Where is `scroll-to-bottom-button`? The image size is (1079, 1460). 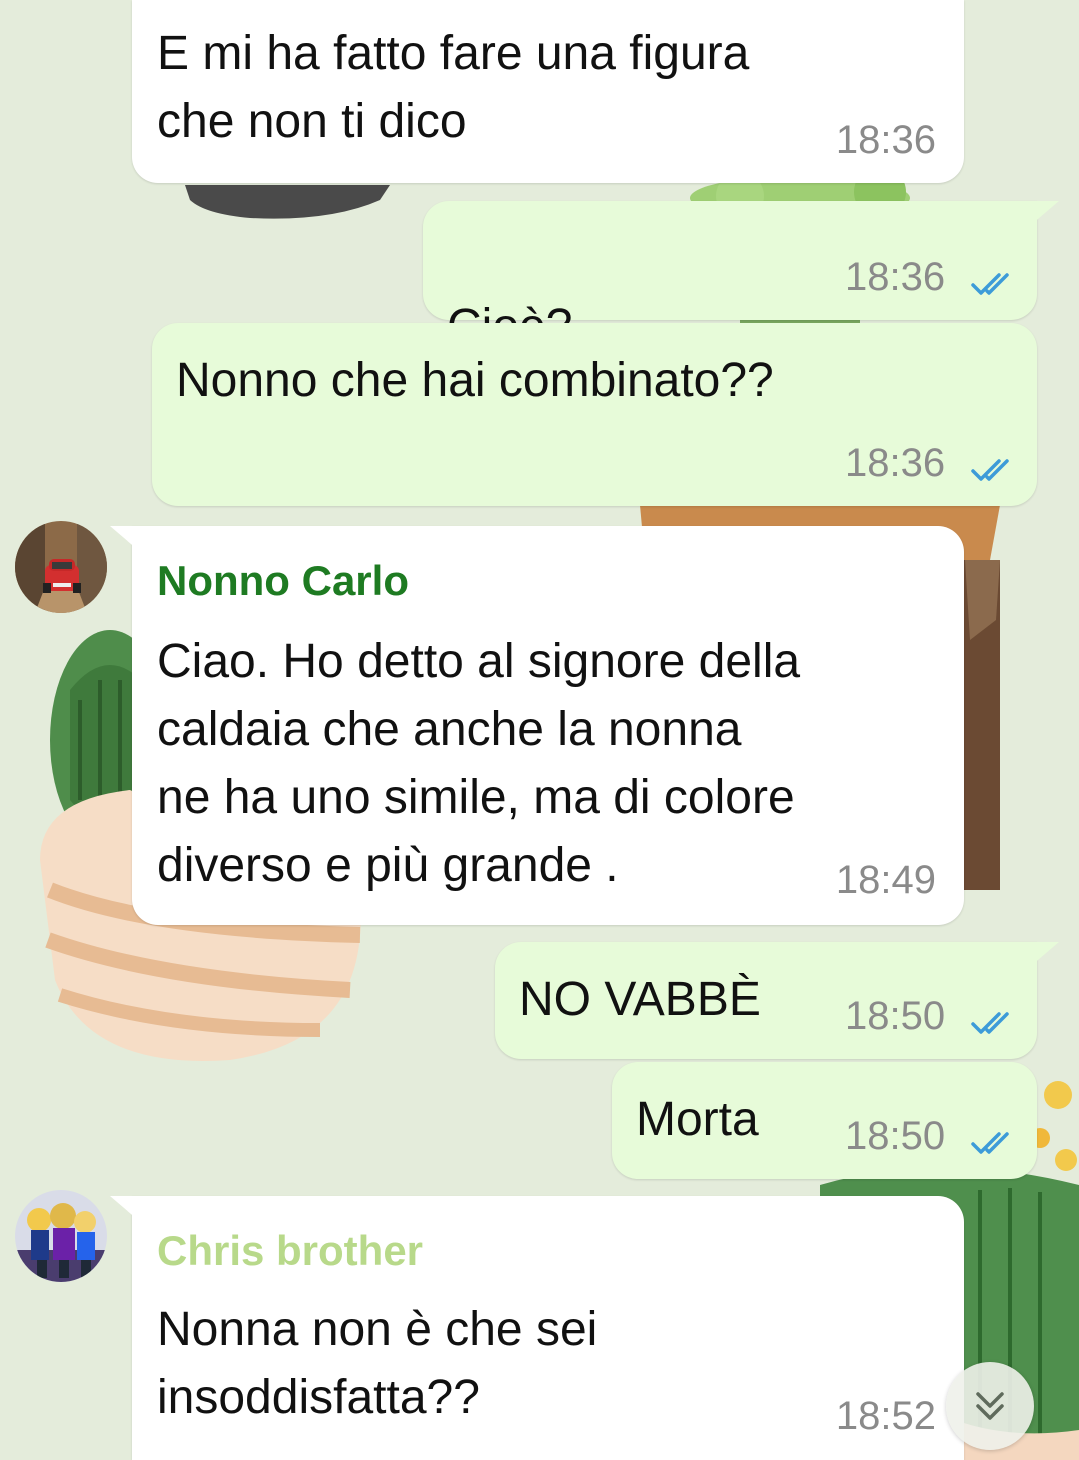
scroll-to-bottom-button is located at coordinates (990, 1406).